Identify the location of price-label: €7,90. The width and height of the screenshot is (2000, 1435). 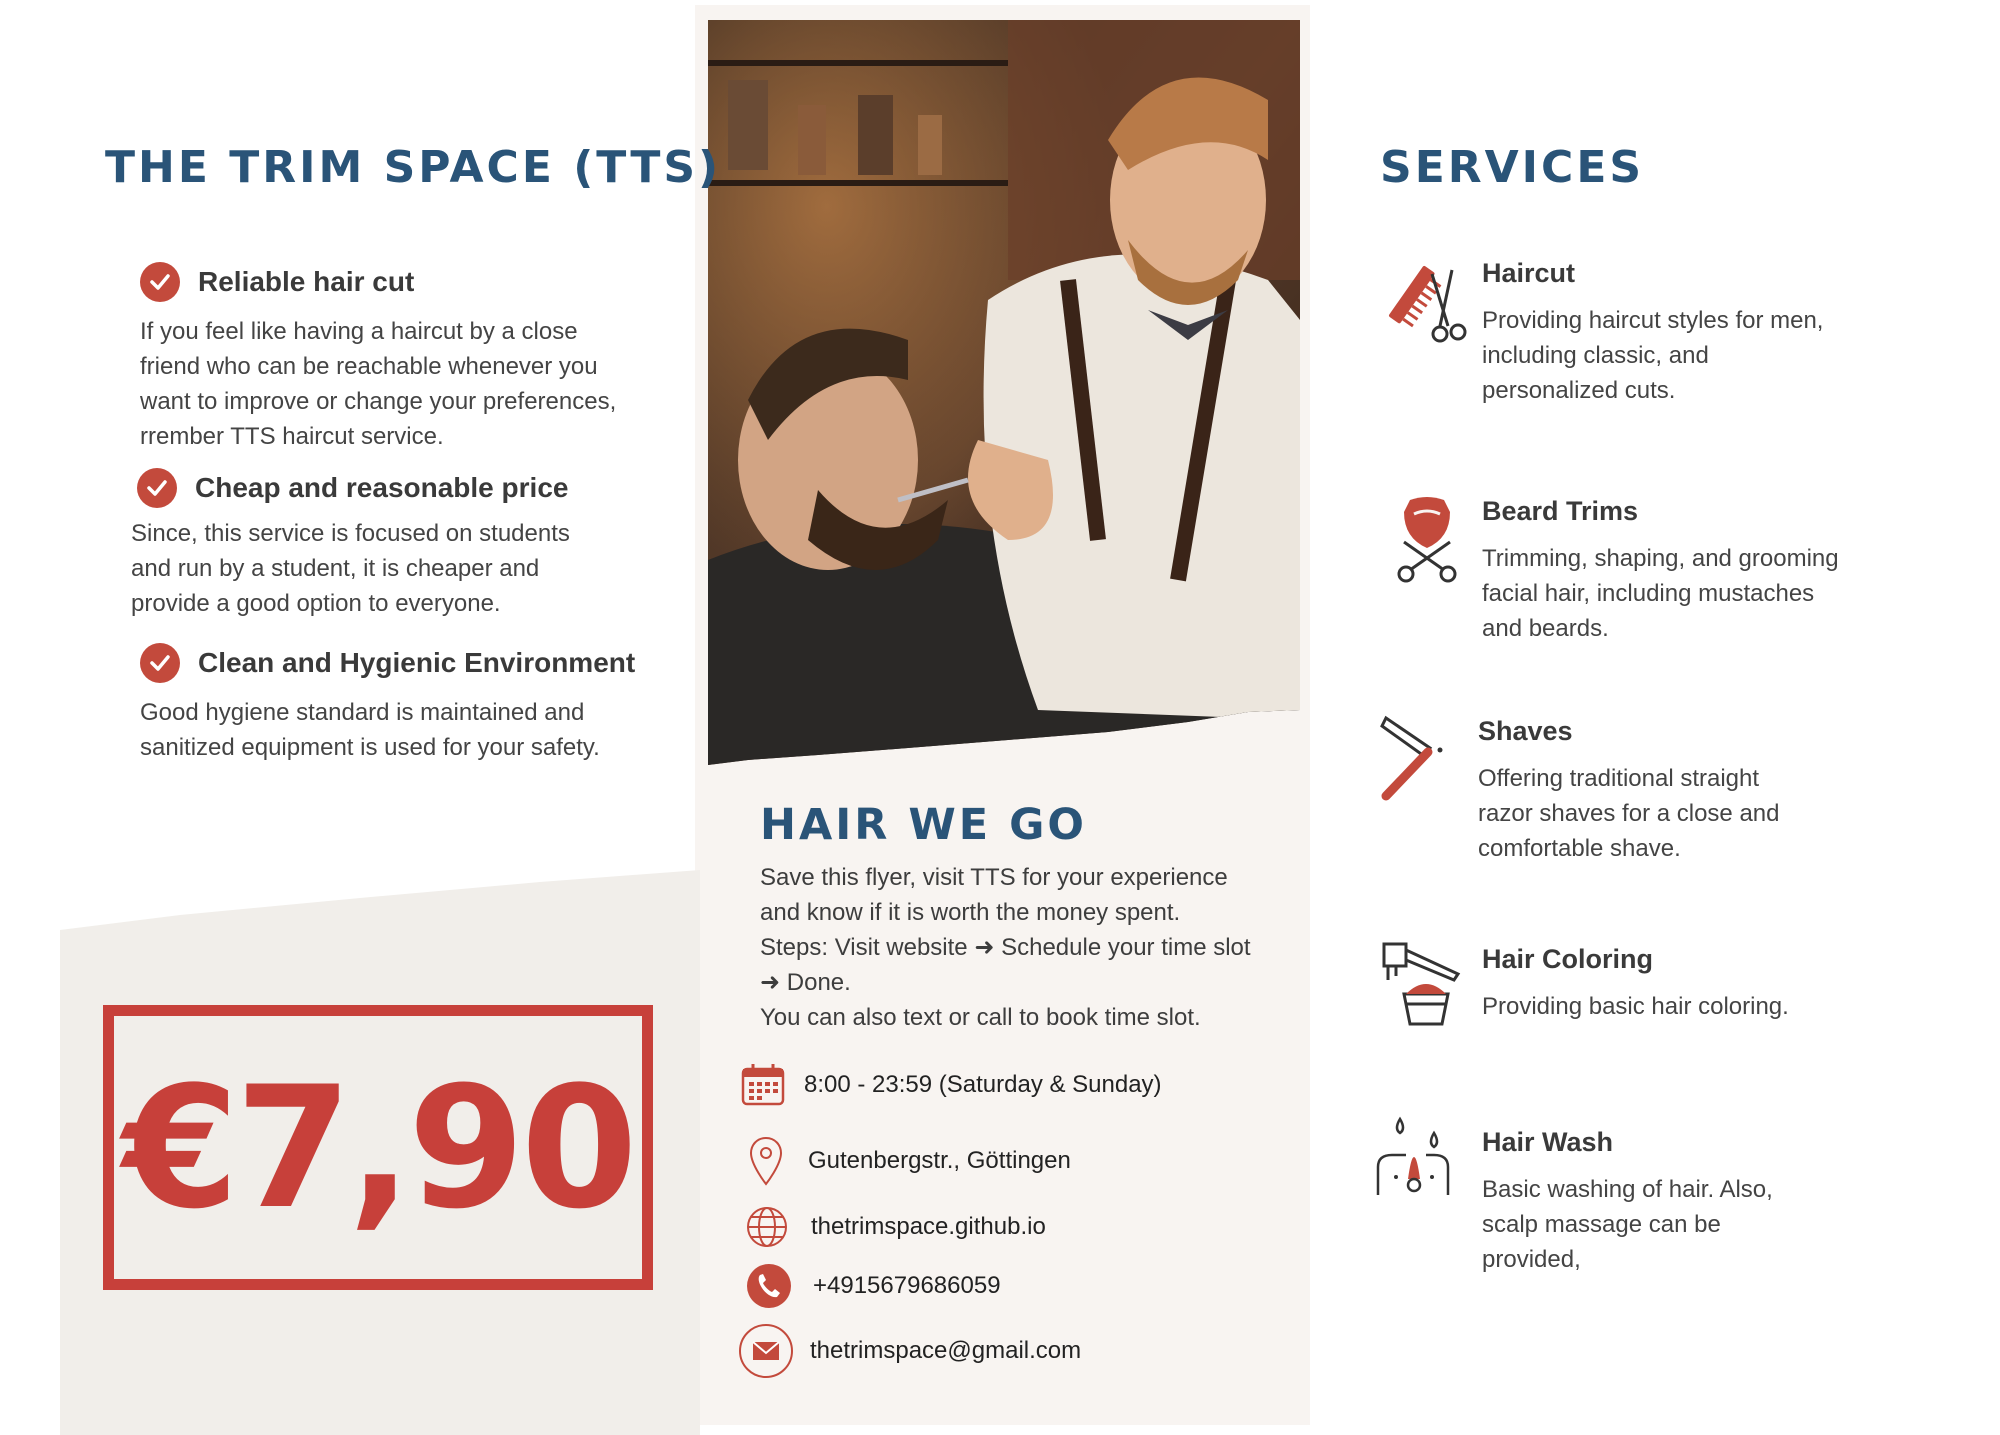
(379, 1147).